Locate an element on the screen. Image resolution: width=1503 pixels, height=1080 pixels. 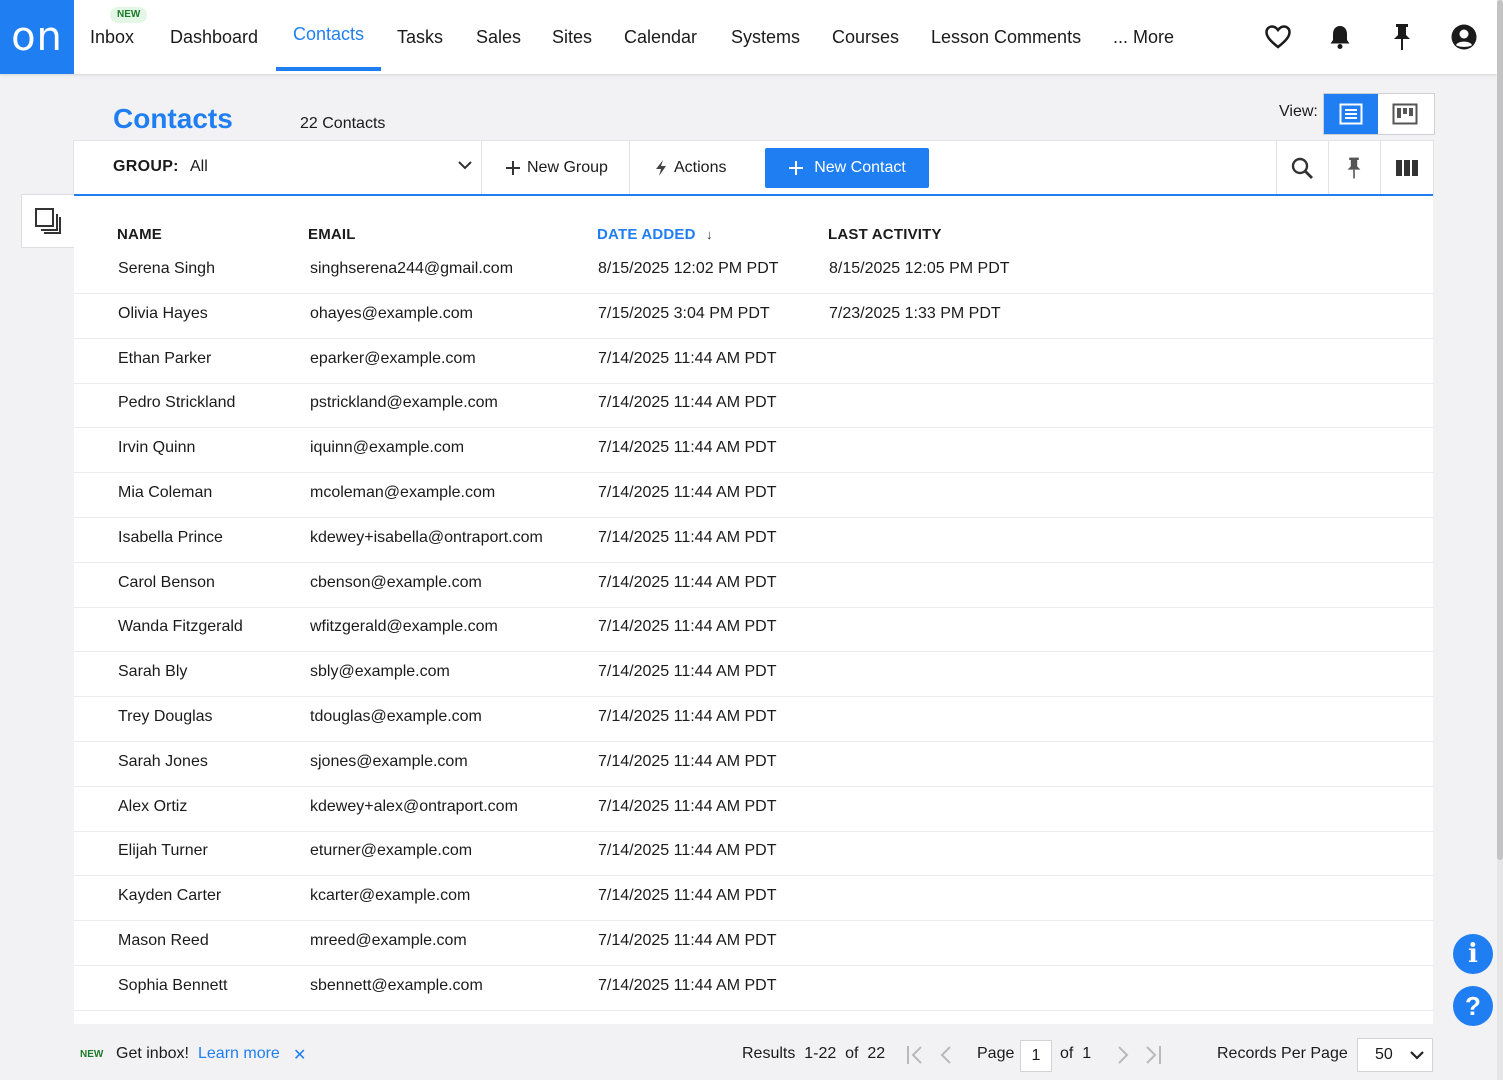
nav-item-sales: Sales is located at coordinates (498, 37).